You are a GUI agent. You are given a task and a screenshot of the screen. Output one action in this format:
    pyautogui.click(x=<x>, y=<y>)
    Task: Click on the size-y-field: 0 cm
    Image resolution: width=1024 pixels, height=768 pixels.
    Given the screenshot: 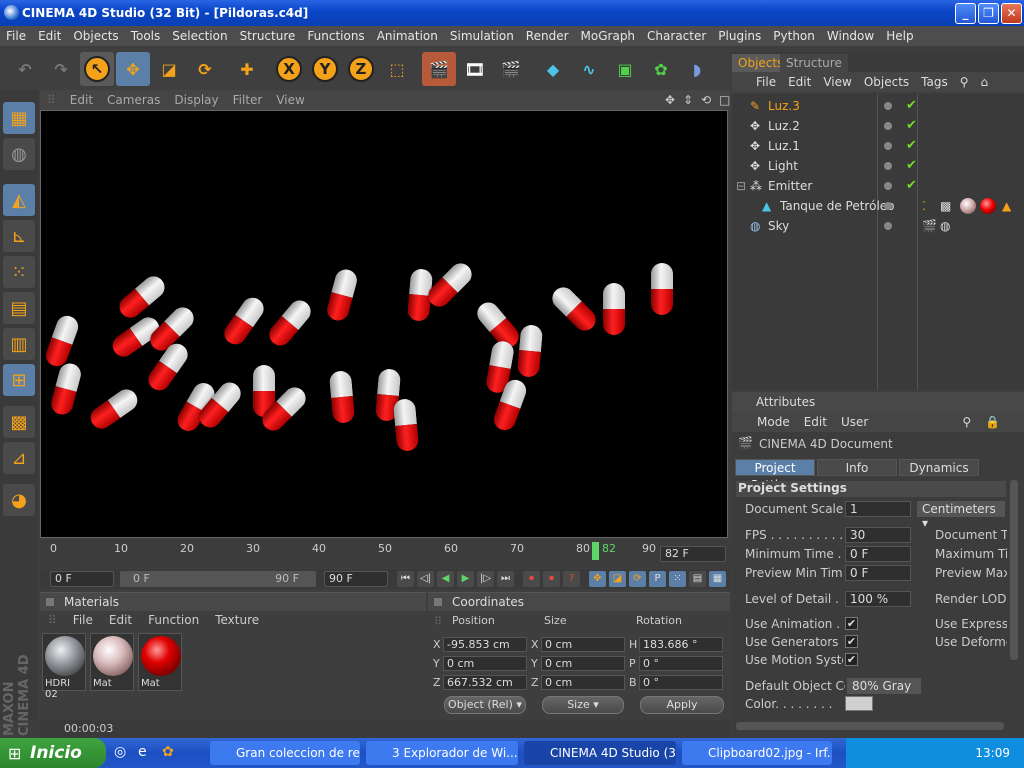 What is the action you would take?
    pyautogui.click(x=583, y=663)
    